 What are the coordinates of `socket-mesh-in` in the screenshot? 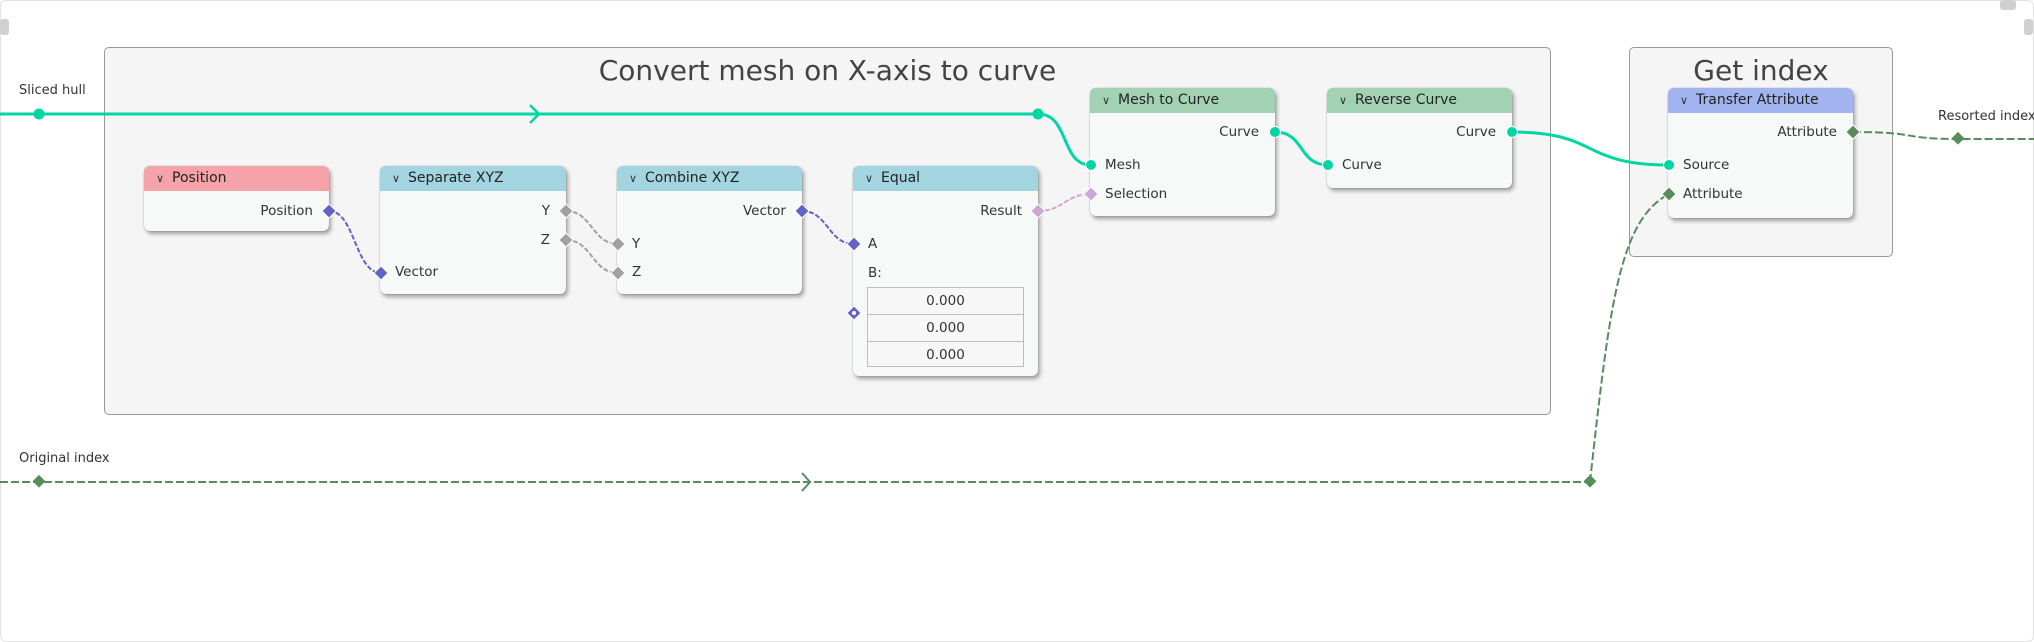 It's located at (1091, 165).